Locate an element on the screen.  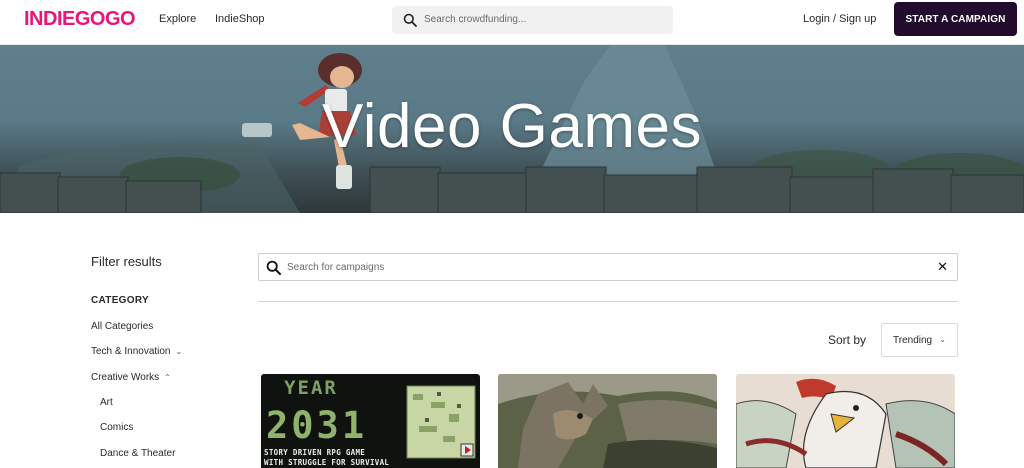
category-label: Art is located at coordinates (106, 402).